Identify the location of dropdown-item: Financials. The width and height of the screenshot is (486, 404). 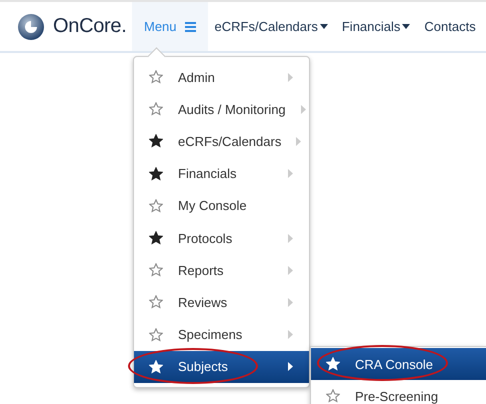
(221, 174).